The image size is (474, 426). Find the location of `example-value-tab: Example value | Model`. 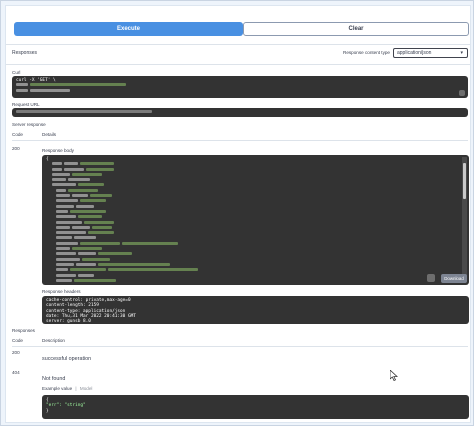

example-value-tab: Example value | Model is located at coordinates (67, 388).